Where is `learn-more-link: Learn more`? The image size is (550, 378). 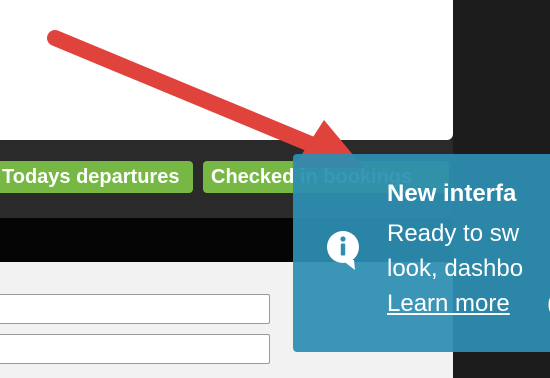 learn-more-link: Learn more is located at coordinates (448, 304).